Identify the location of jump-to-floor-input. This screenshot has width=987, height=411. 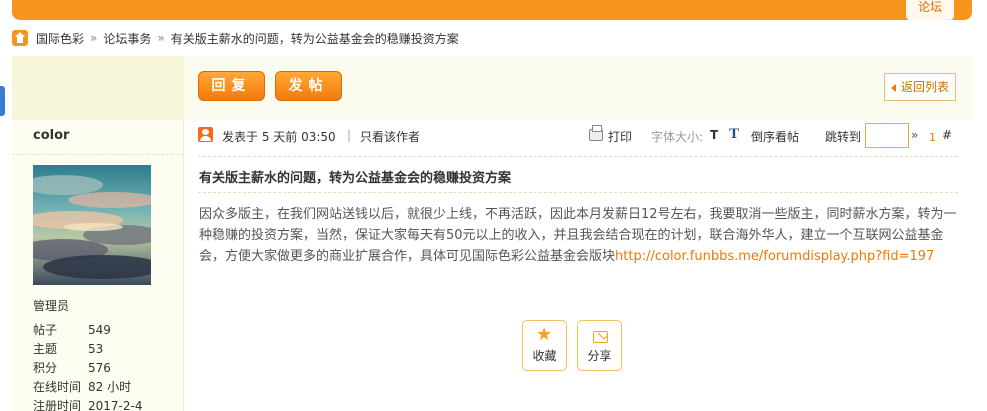
(887, 135).